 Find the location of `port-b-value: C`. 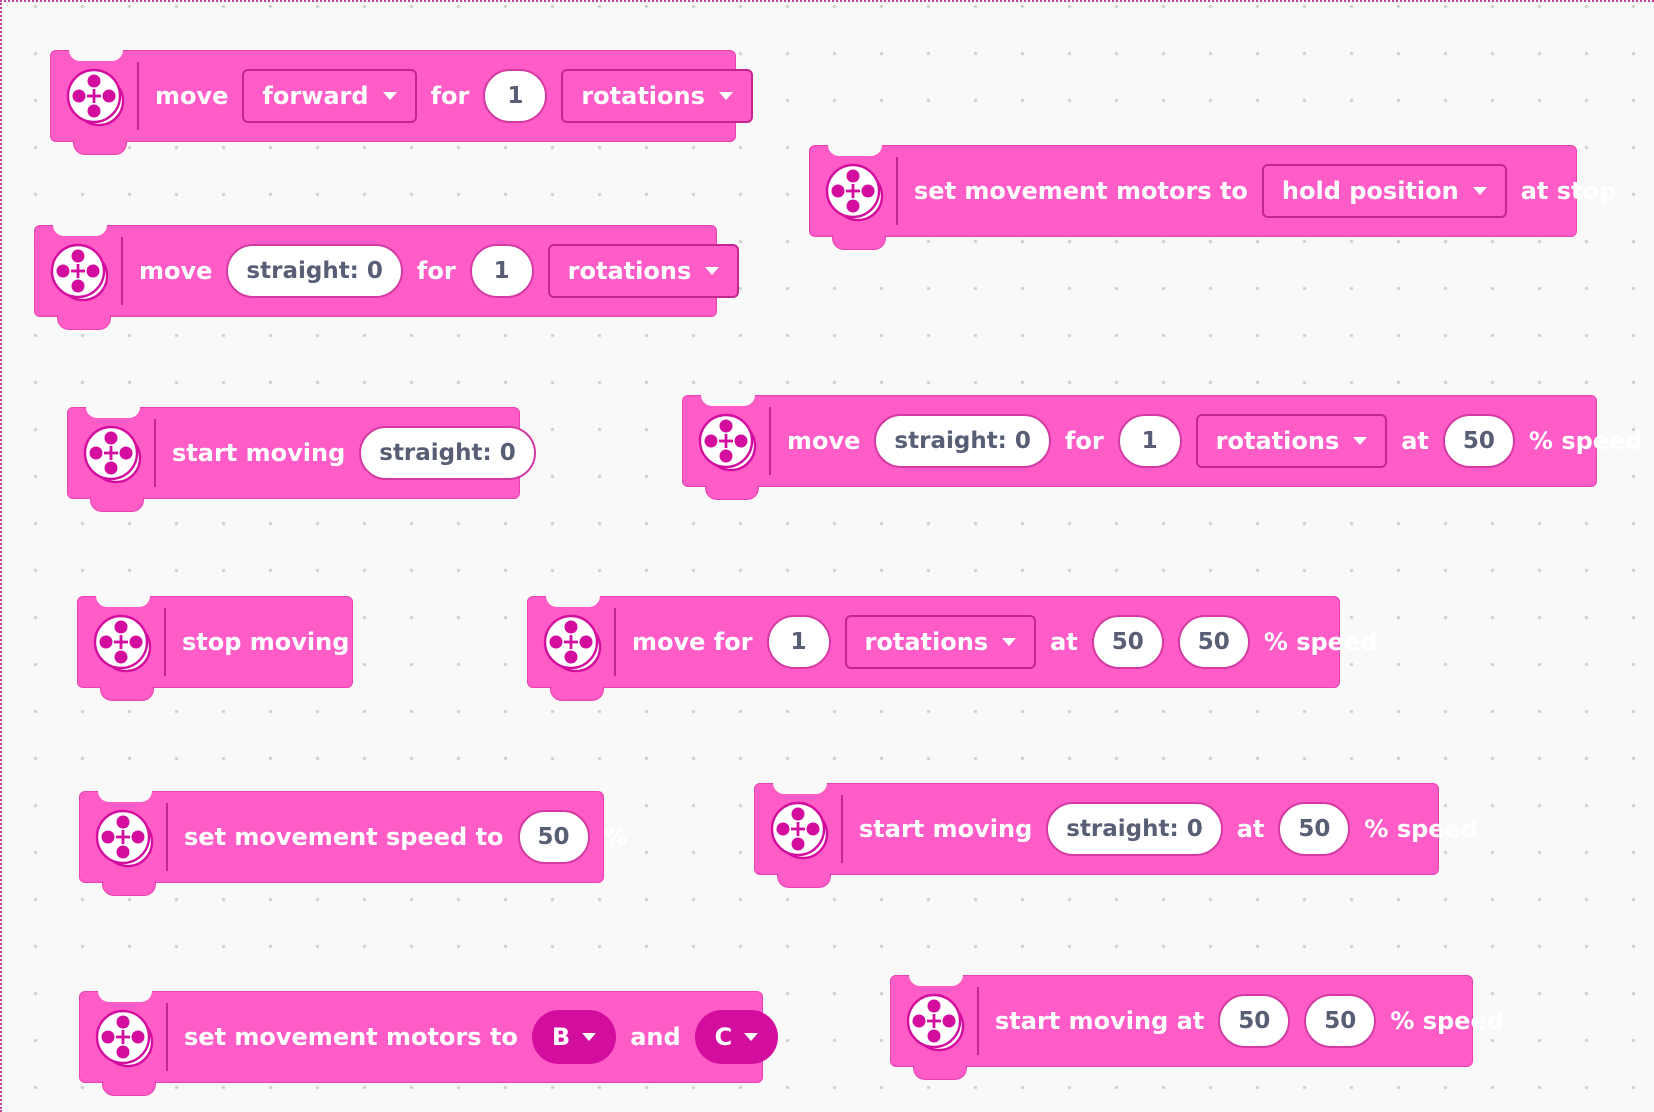

port-b-value: C is located at coordinates (723, 1037).